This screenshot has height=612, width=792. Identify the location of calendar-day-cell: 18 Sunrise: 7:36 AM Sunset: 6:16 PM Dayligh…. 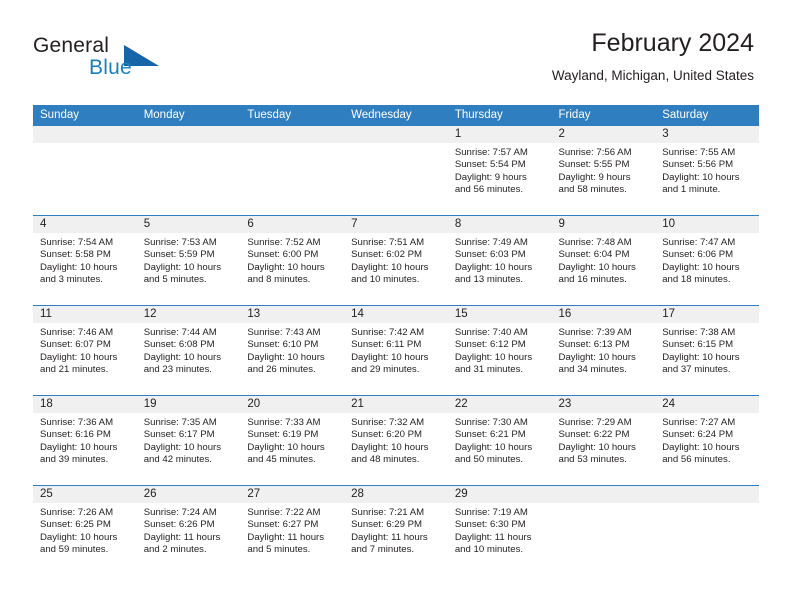
(85, 440).